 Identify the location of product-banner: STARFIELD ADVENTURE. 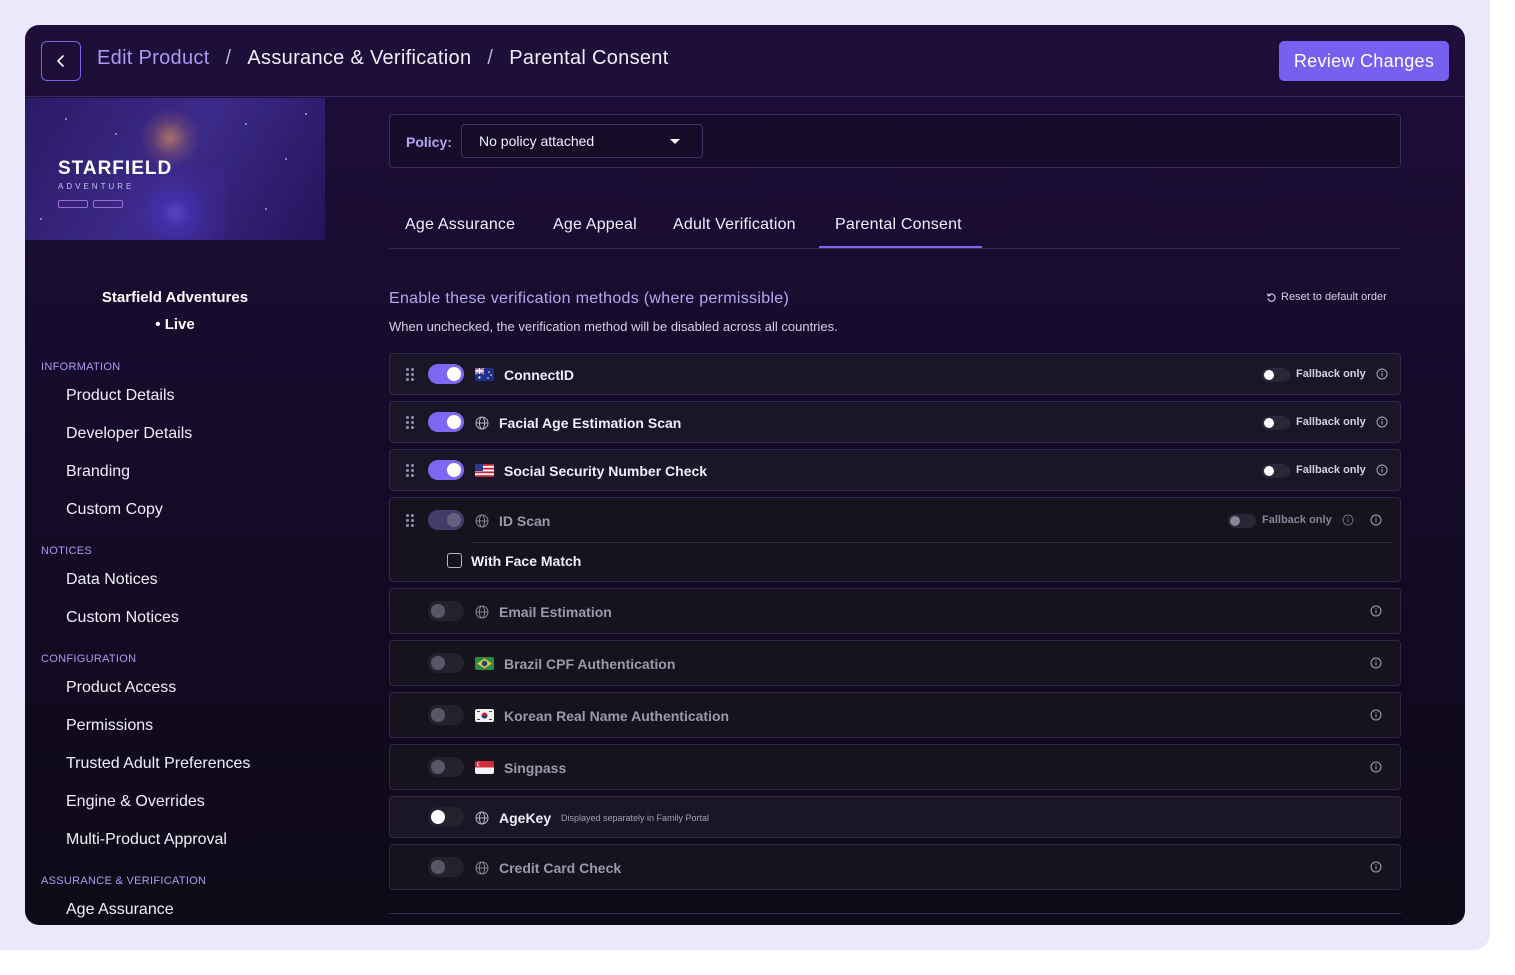
(175, 169).